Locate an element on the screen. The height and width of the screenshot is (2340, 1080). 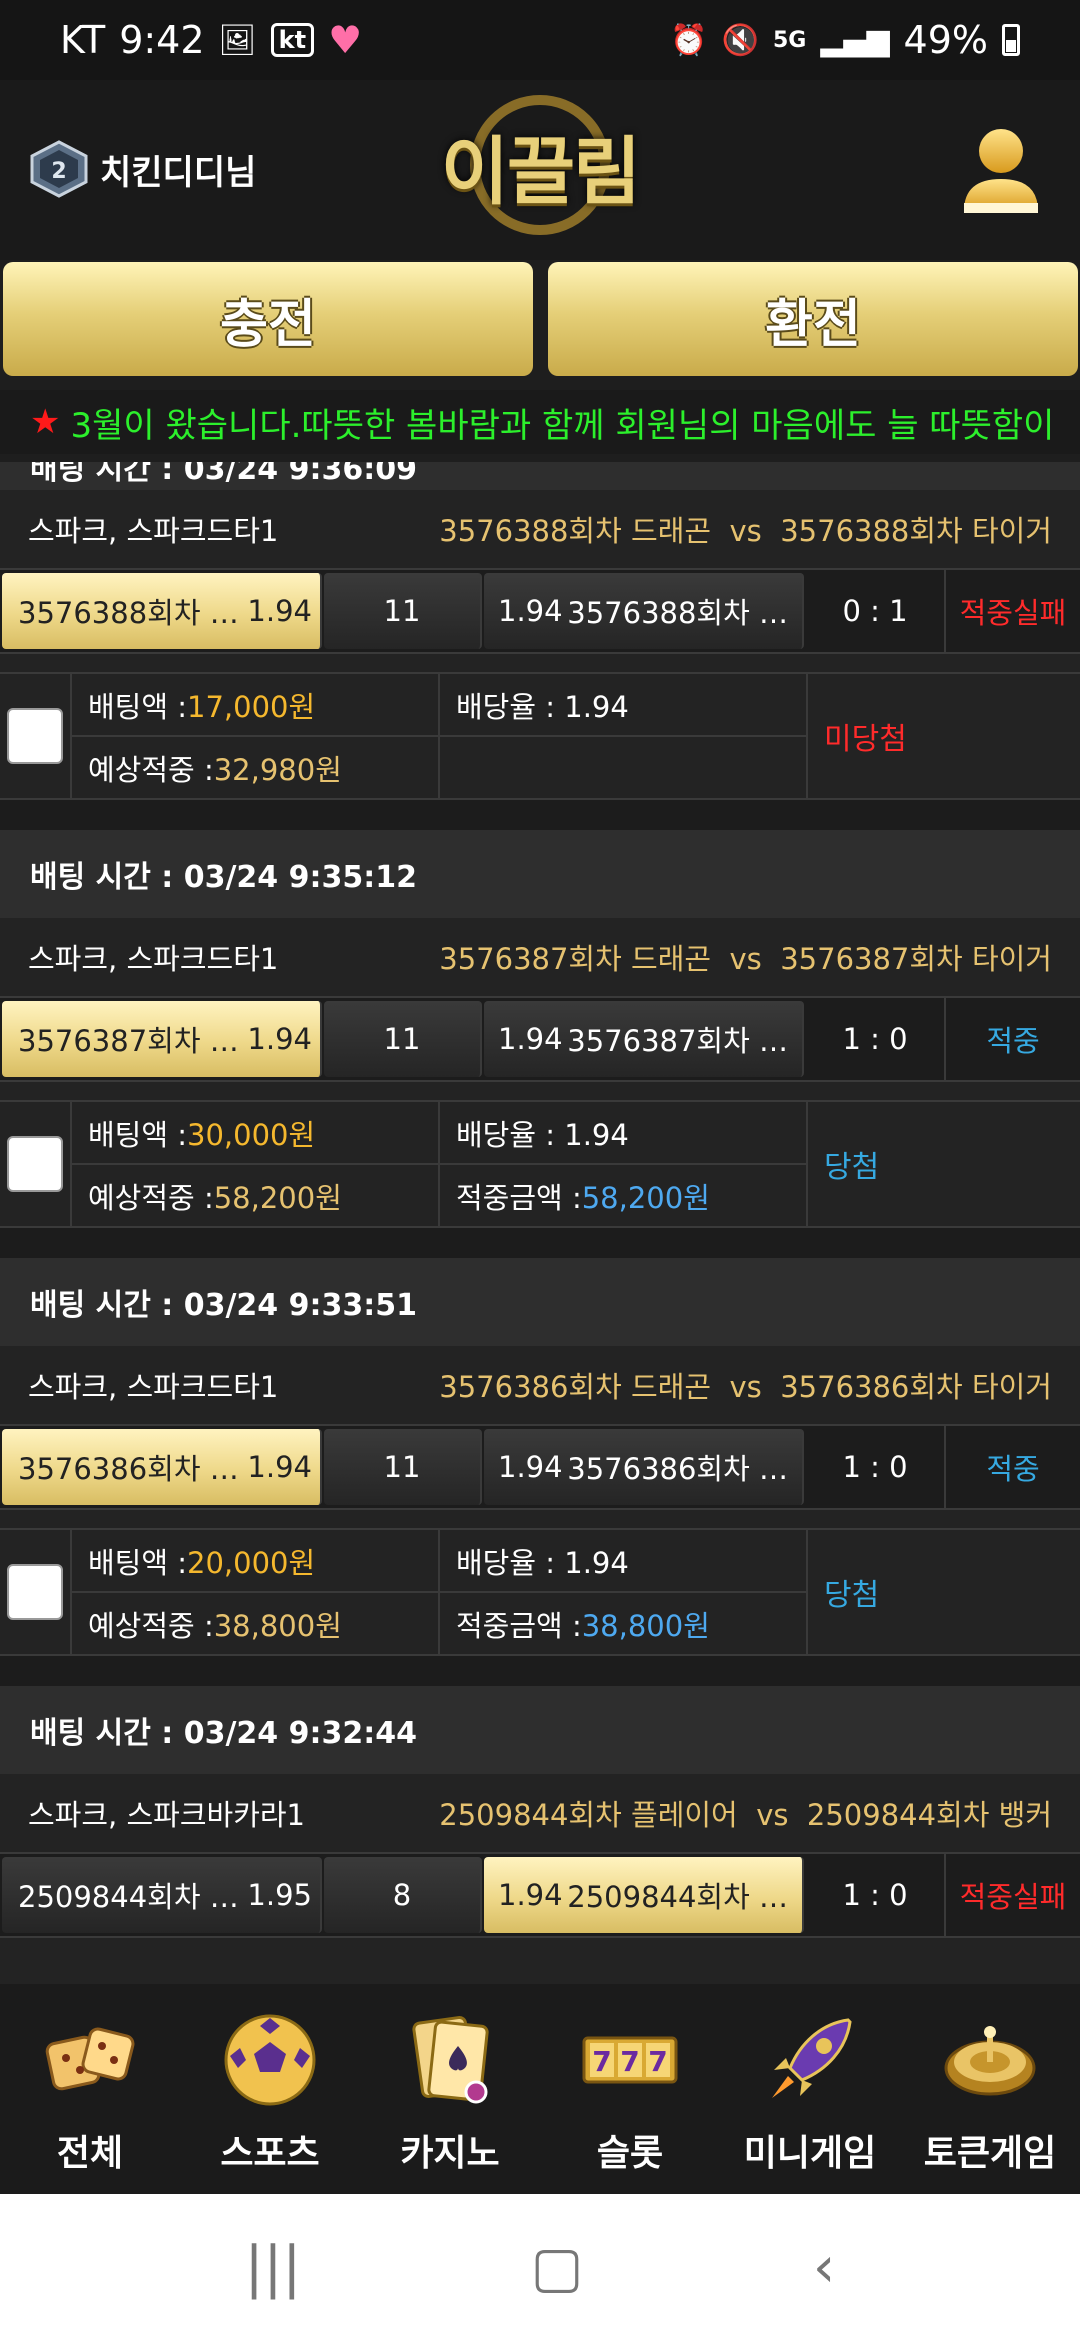
battery-percent: 49% is located at coordinates (945, 40).